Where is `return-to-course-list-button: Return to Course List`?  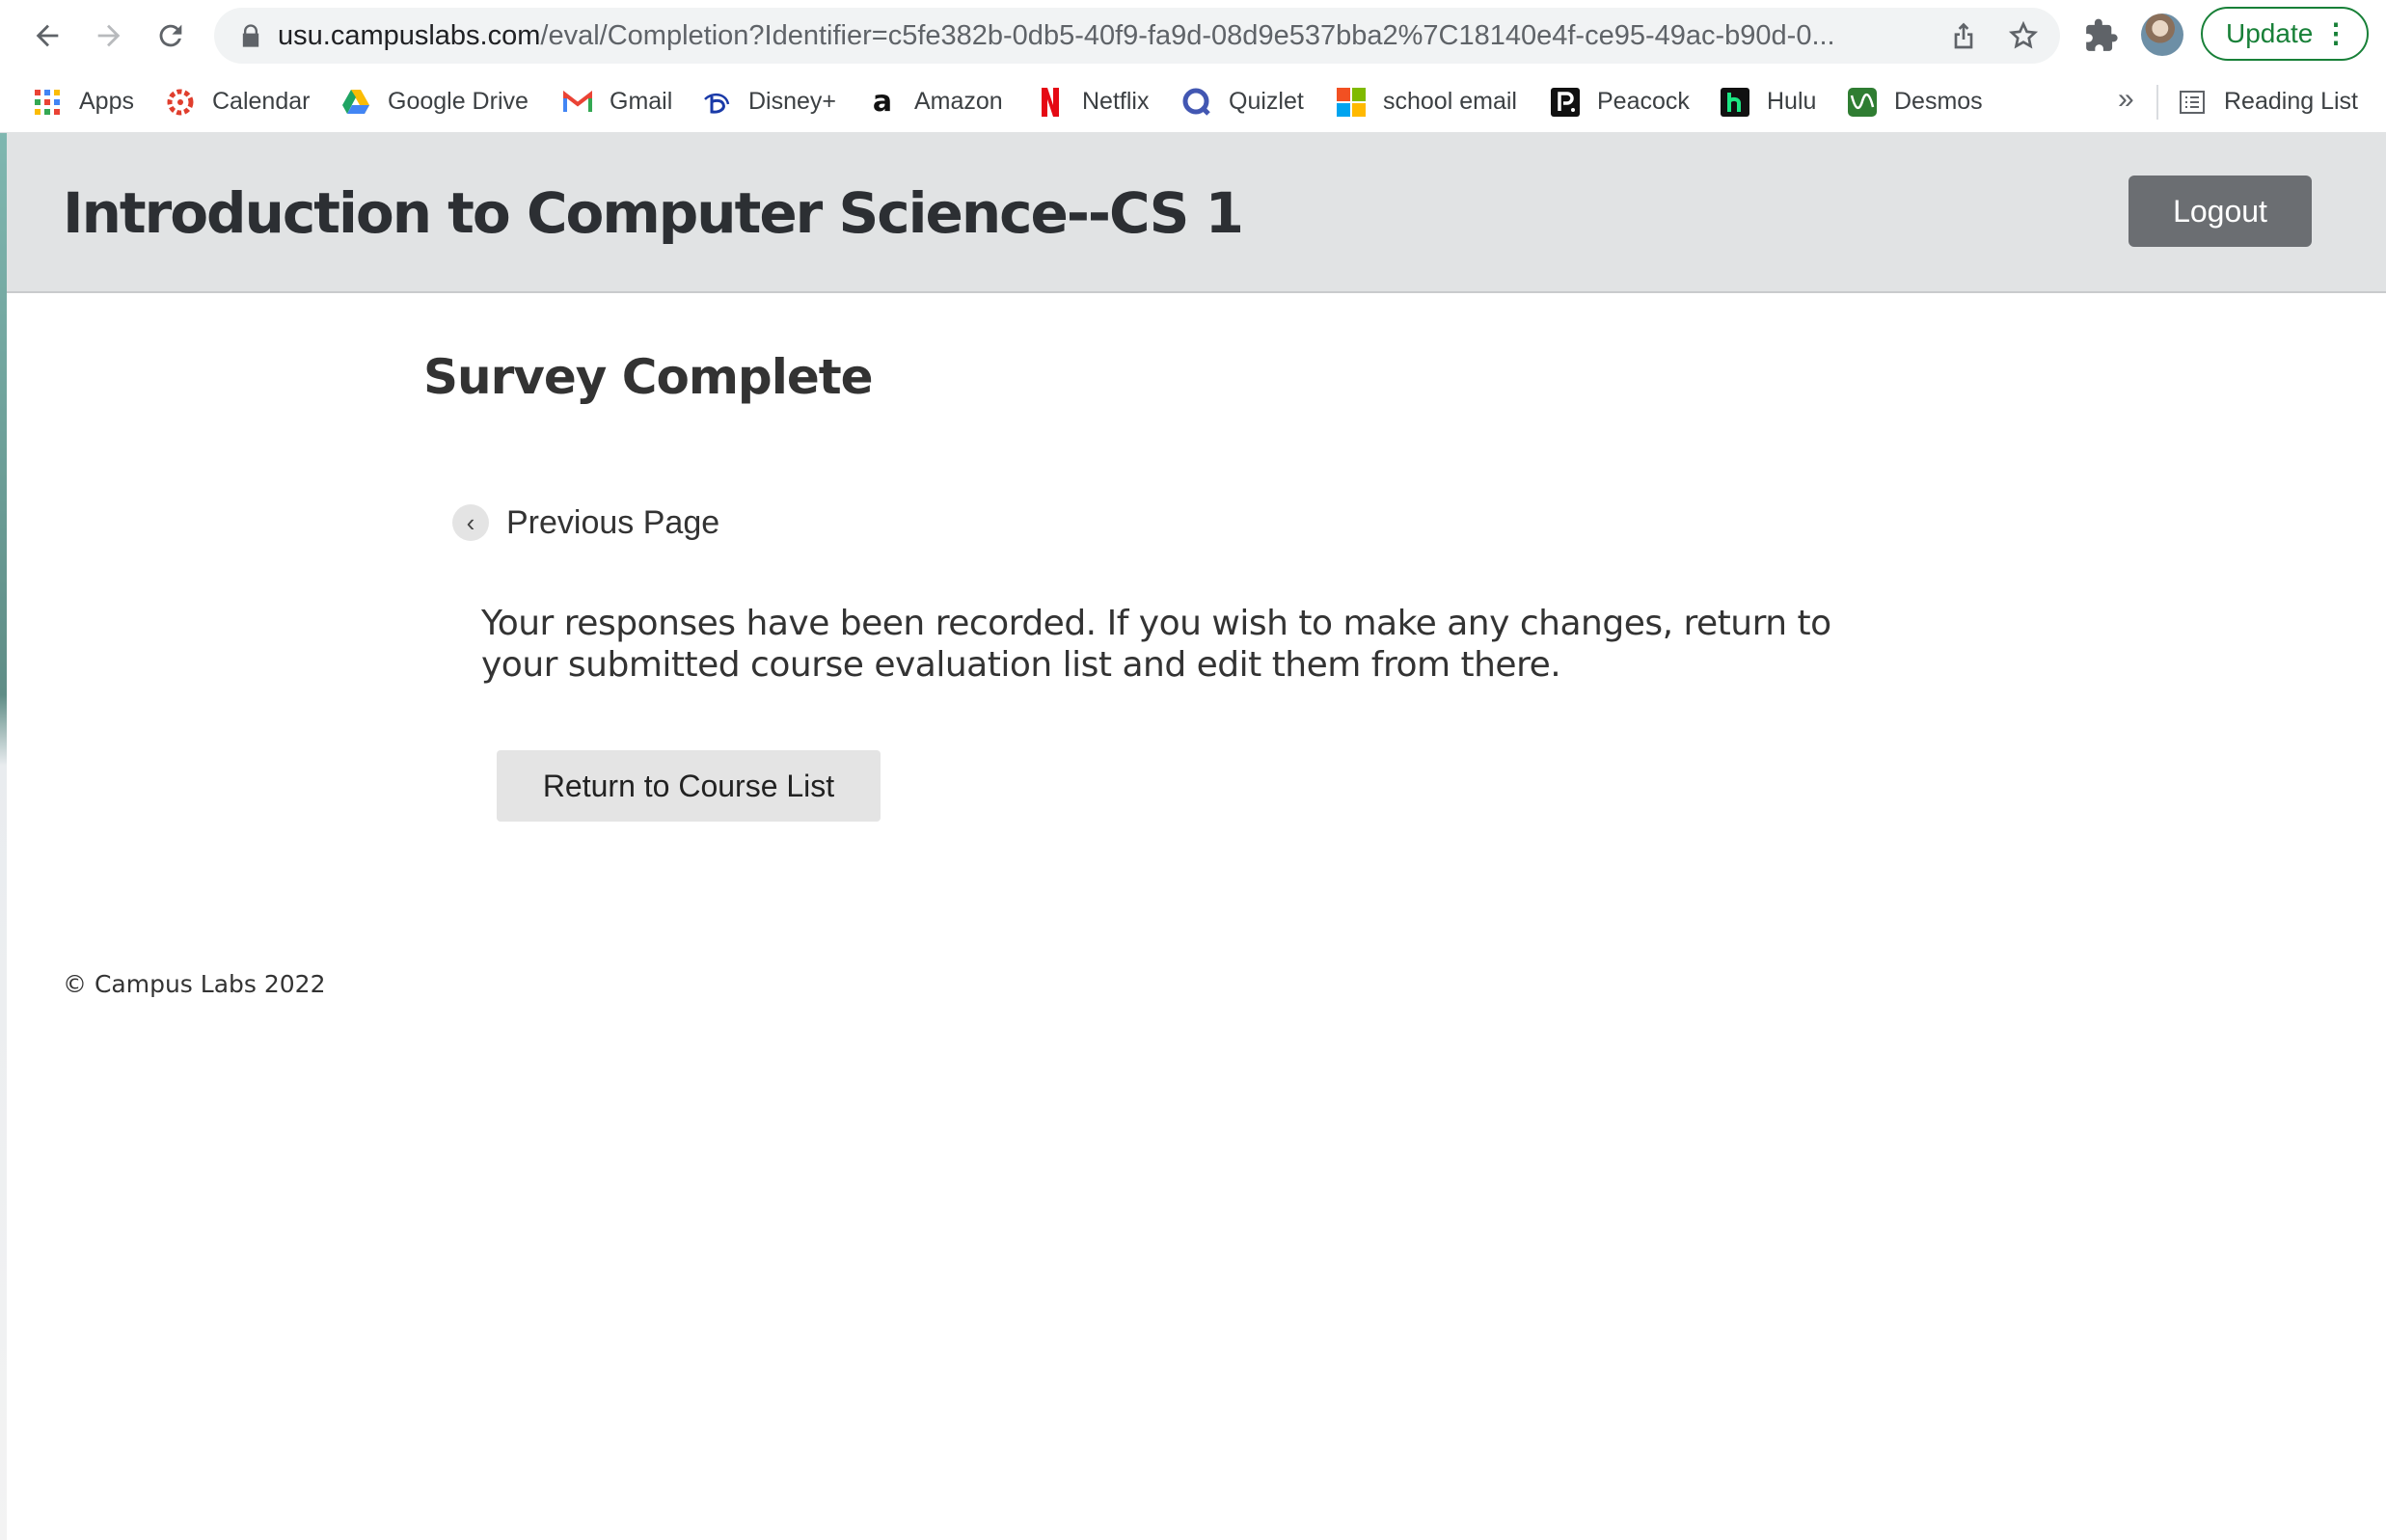 return-to-course-list-button: Return to Course List is located at coordinates (689, 786).